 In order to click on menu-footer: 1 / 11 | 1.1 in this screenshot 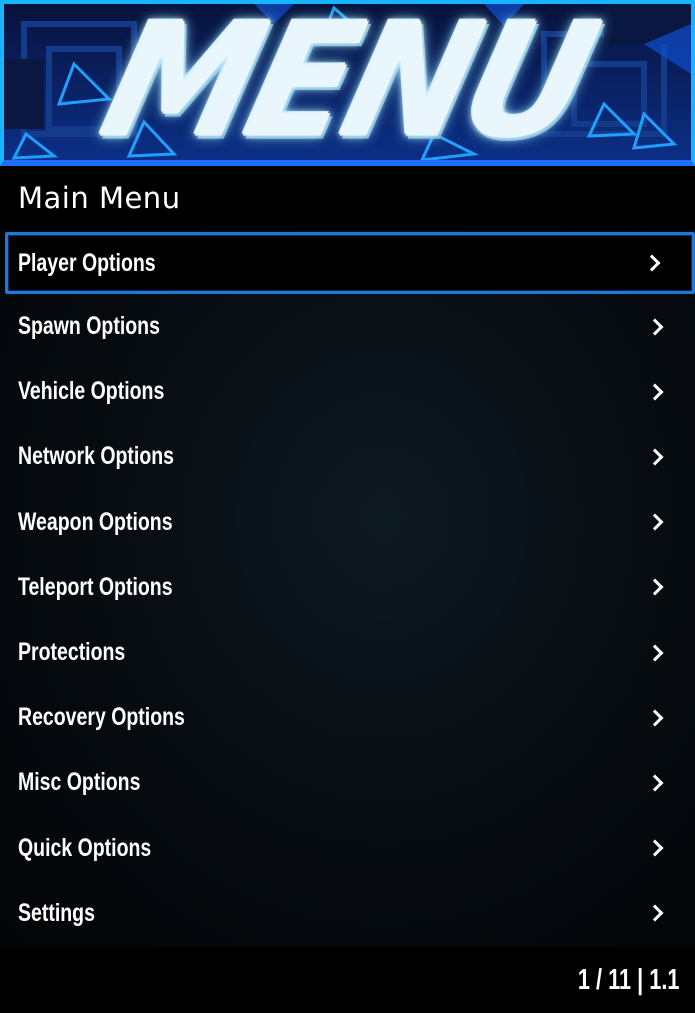, I will do `click(347, 980)`.